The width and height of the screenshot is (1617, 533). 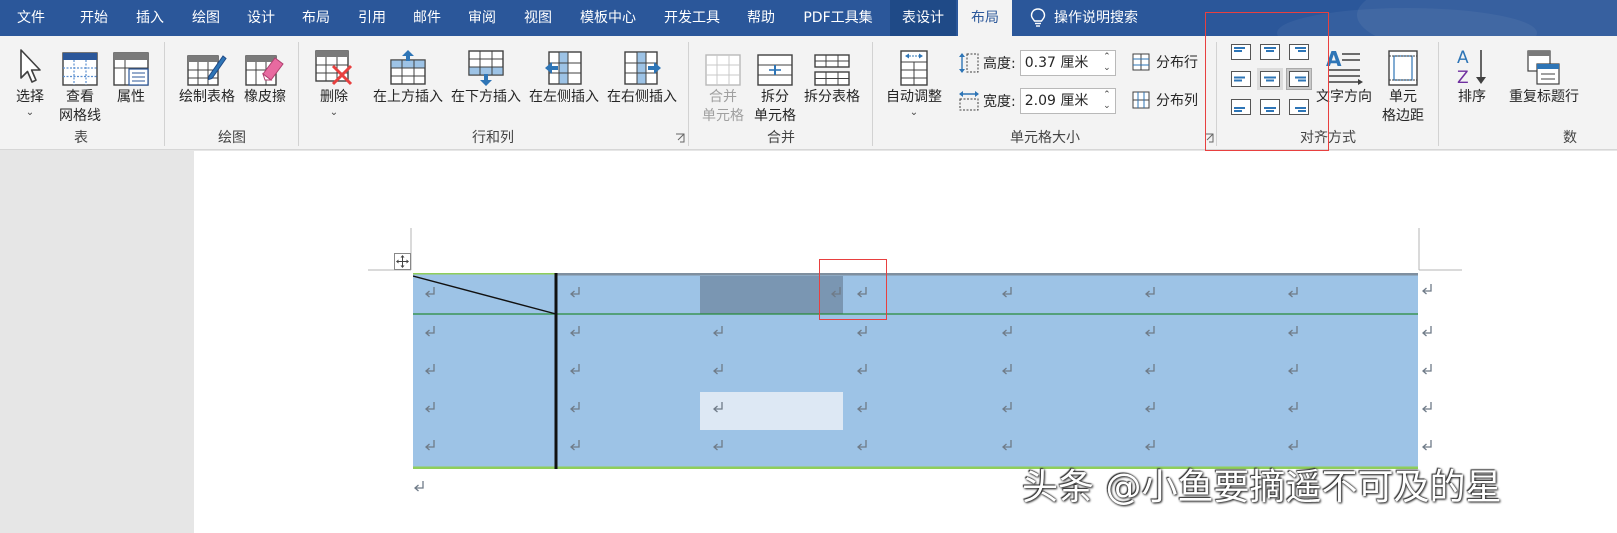 I want to click on watermark-text: 头条 @小鱼要摘遥不可及的星, so click(x=1262, y=487).